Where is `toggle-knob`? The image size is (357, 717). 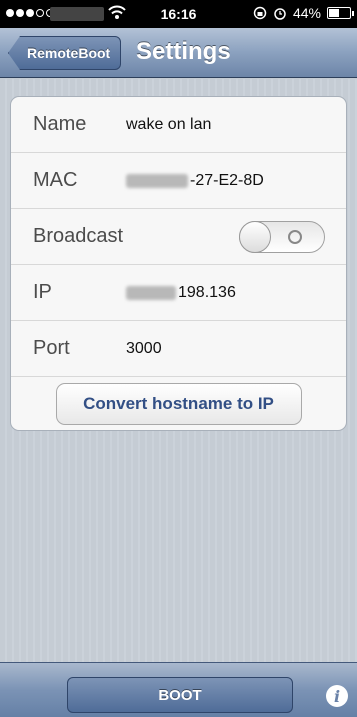 toggle-knob is located at coordinates (255, 237).